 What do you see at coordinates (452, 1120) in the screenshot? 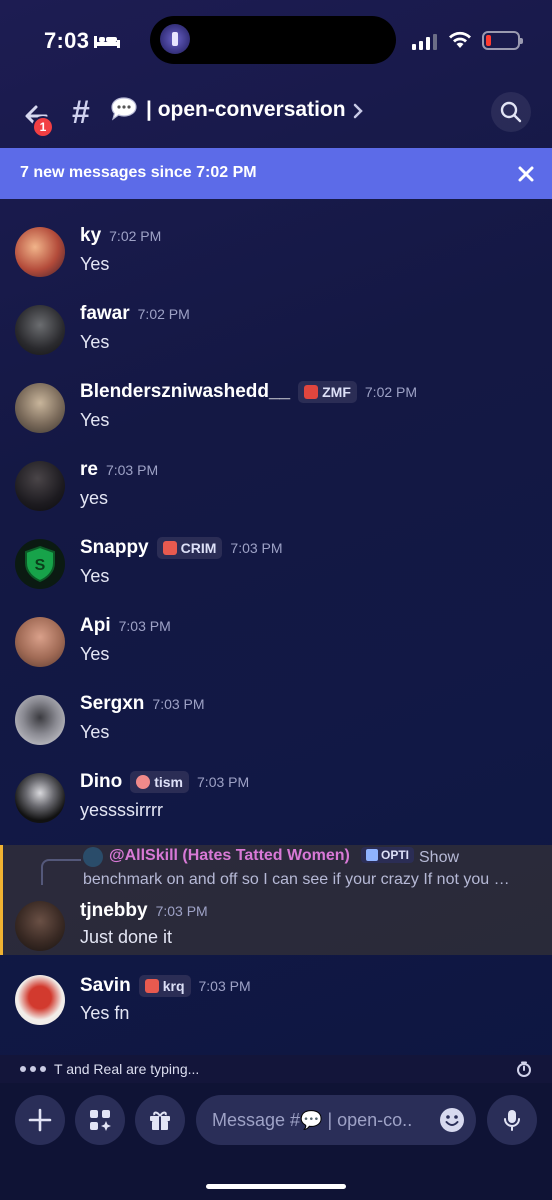
I see `emoji-icon` at bounding box center [452, 1120].